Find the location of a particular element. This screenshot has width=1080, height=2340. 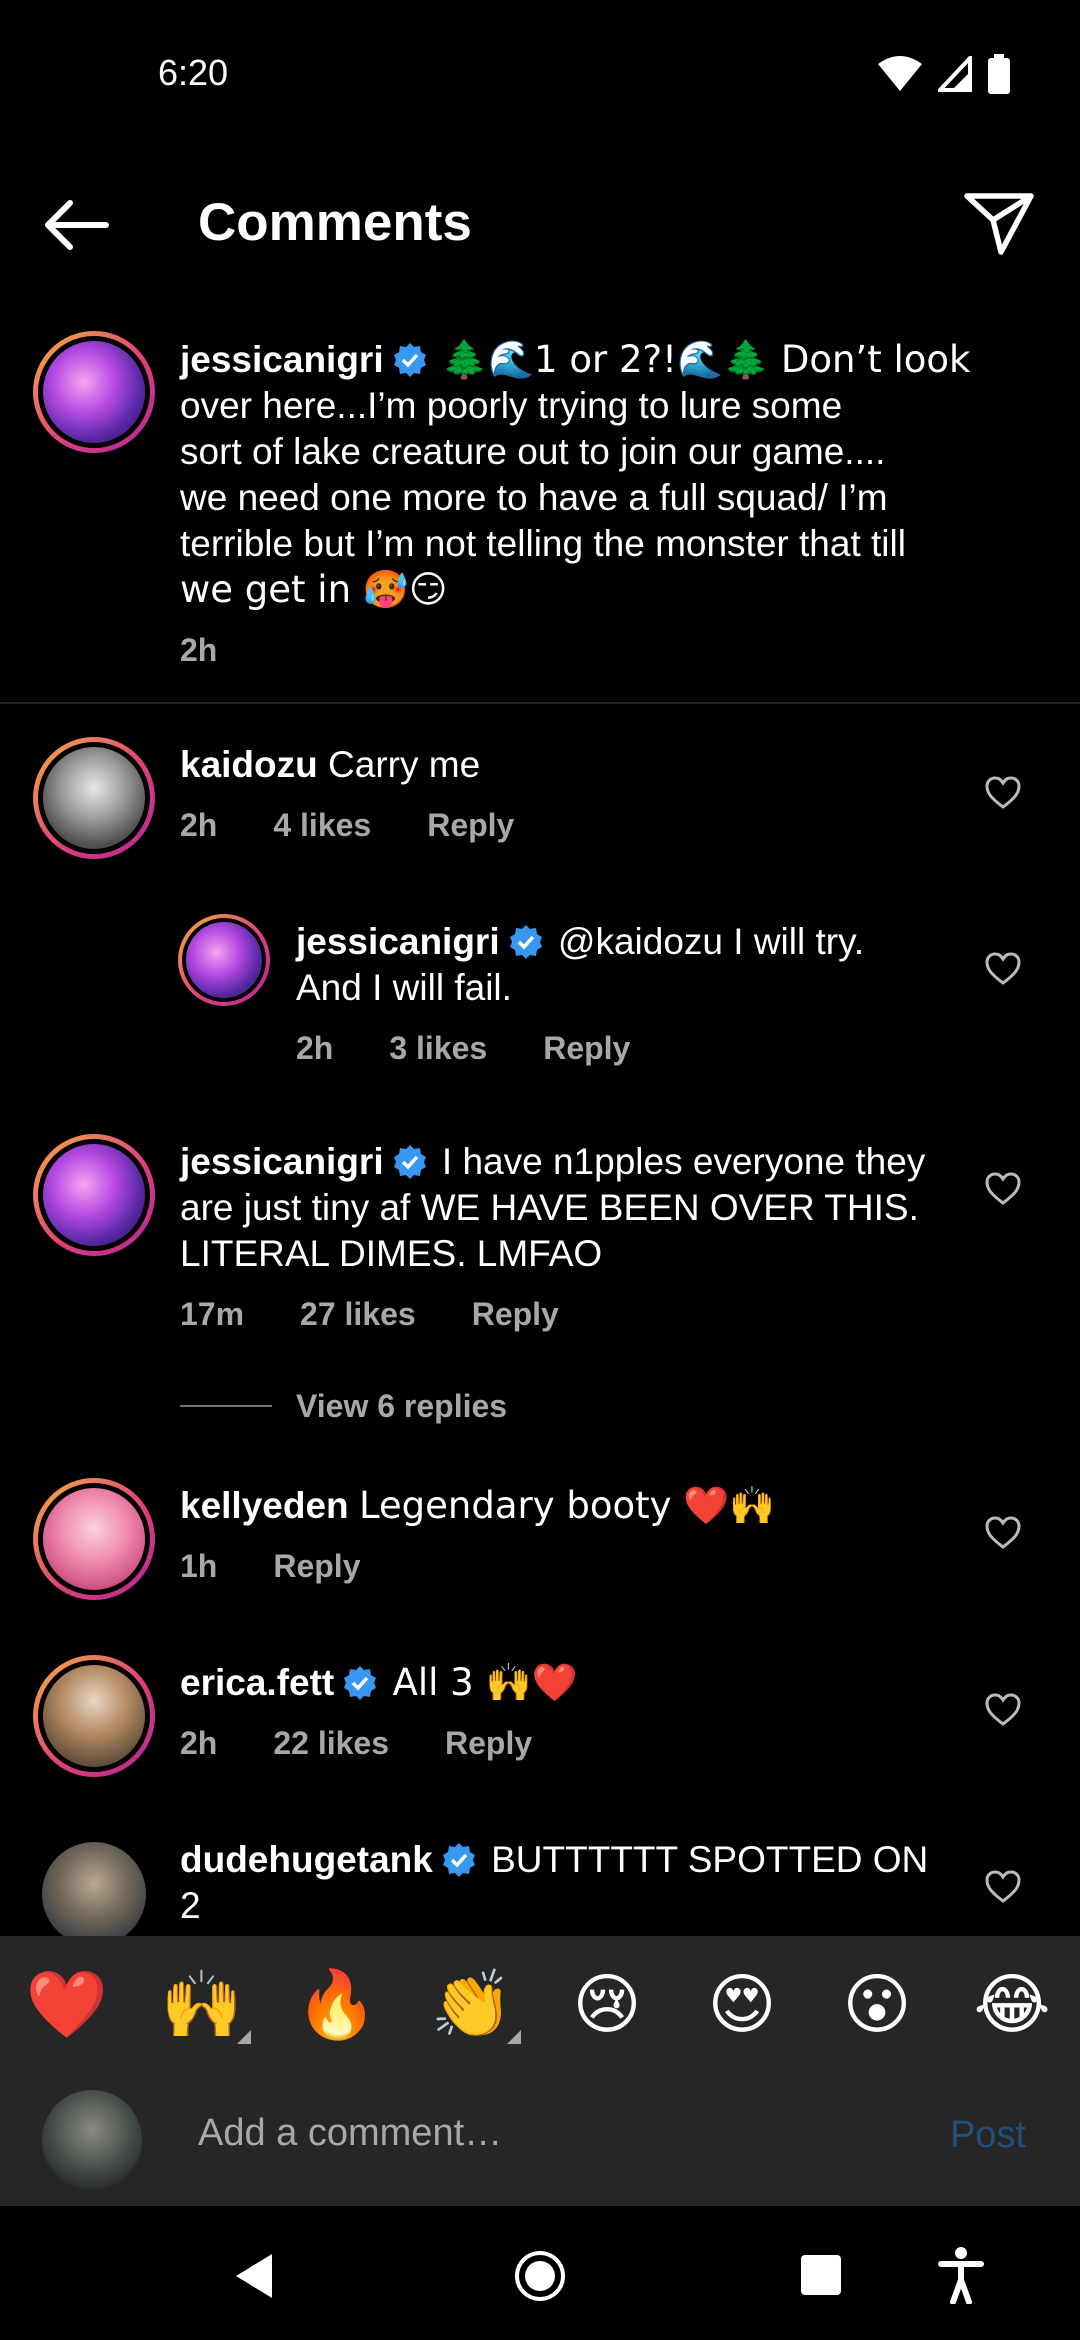

comment-body: are just tiny af WE HAVE BEEN OVER THIS. is located at coordinates (549, 1207).